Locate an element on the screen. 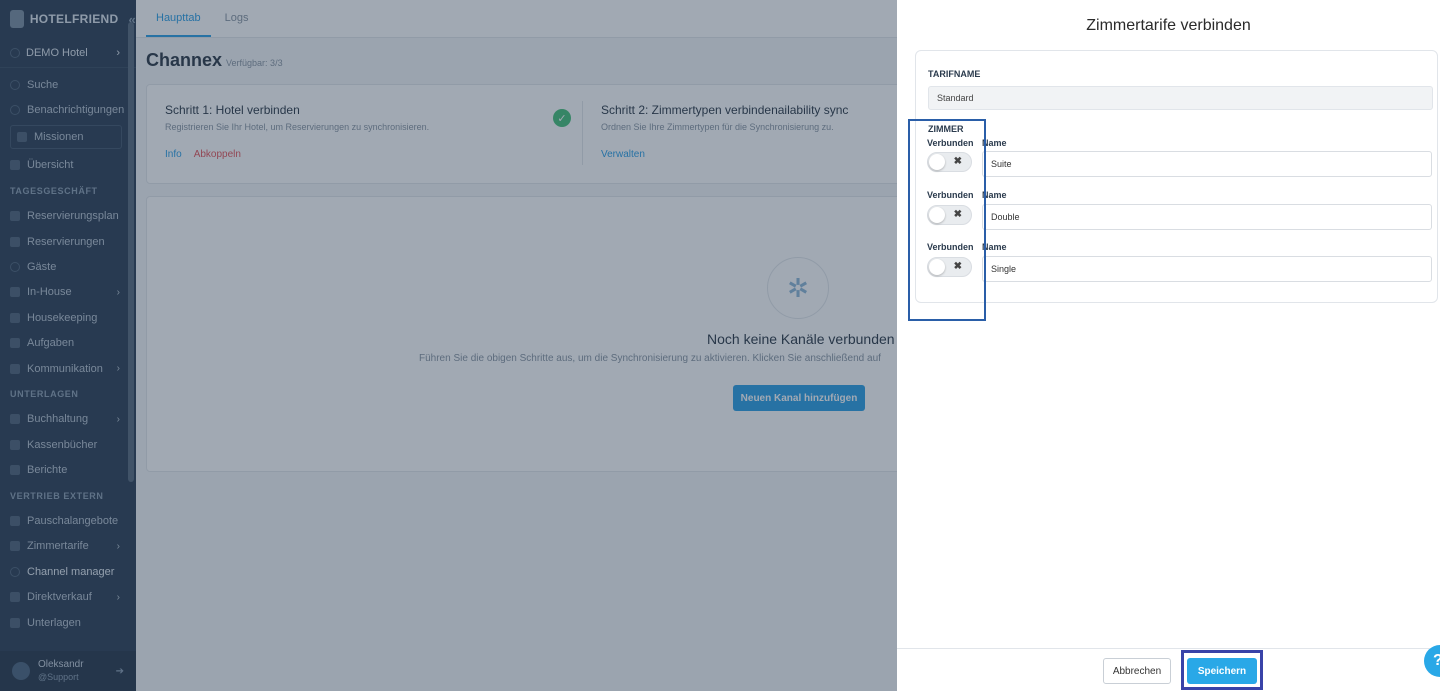  panel-footer: Abbrechen Speichern is located at coordinates (1168, 669).